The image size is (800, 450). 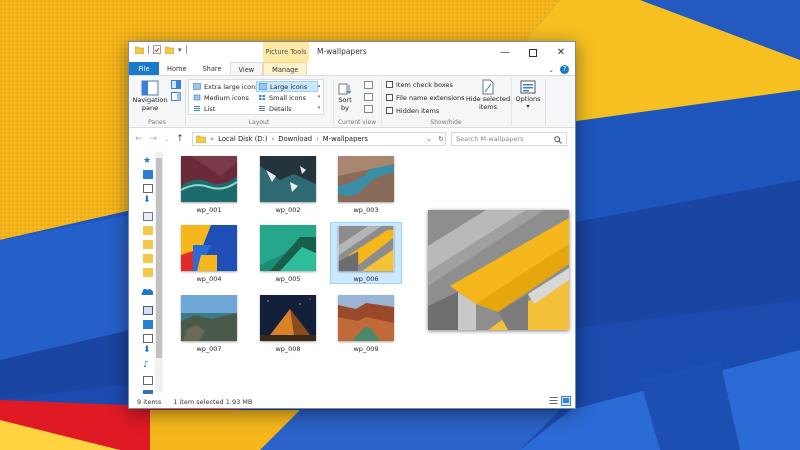 I want to click on current-view-group-label: Current view, so click(x=357, y=122).